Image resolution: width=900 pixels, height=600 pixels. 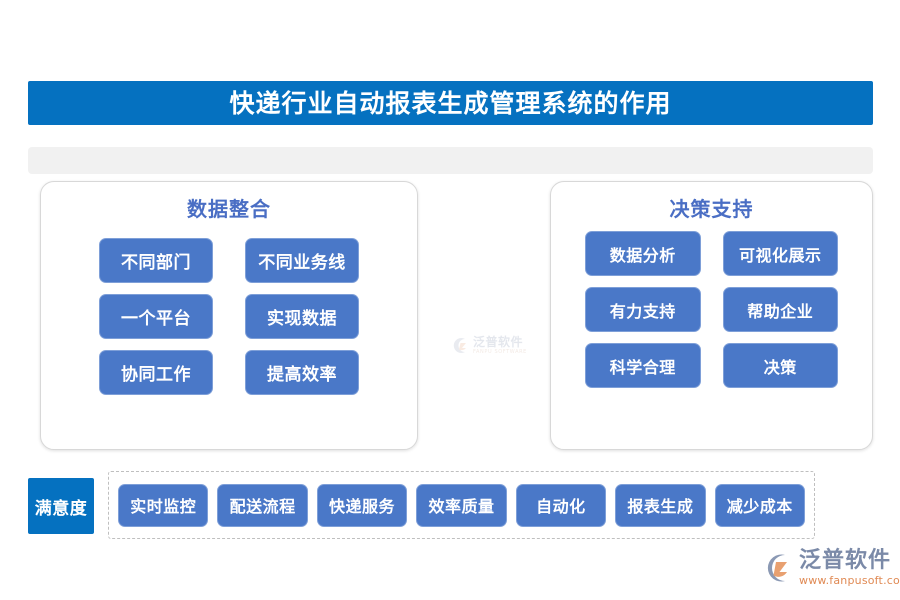 What do you see at coordinates (780, 365) in the screenshot?
I see `panel-item: 决策` at bounding box center [780, 365].